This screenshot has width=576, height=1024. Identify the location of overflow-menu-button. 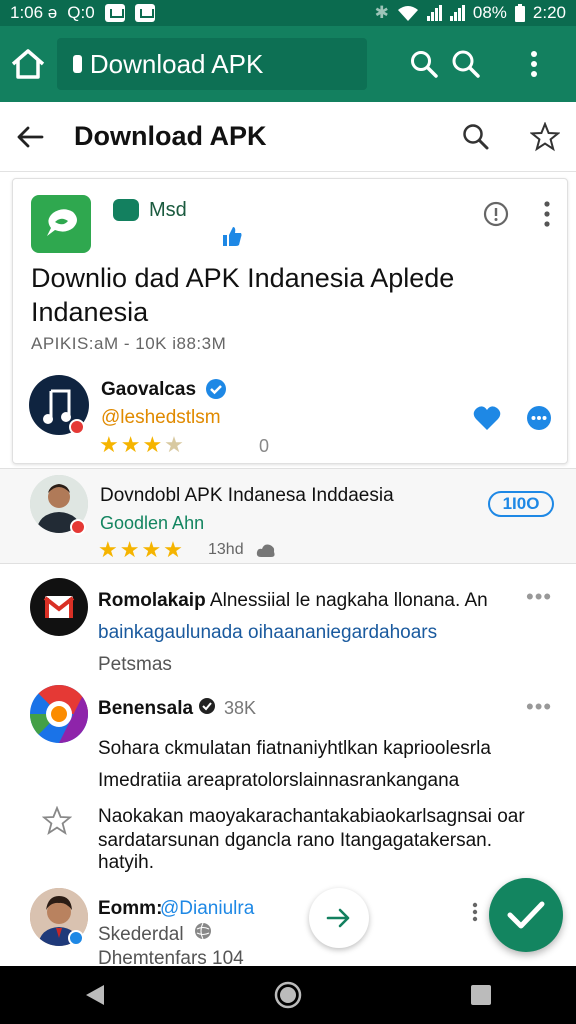
(534, 64).